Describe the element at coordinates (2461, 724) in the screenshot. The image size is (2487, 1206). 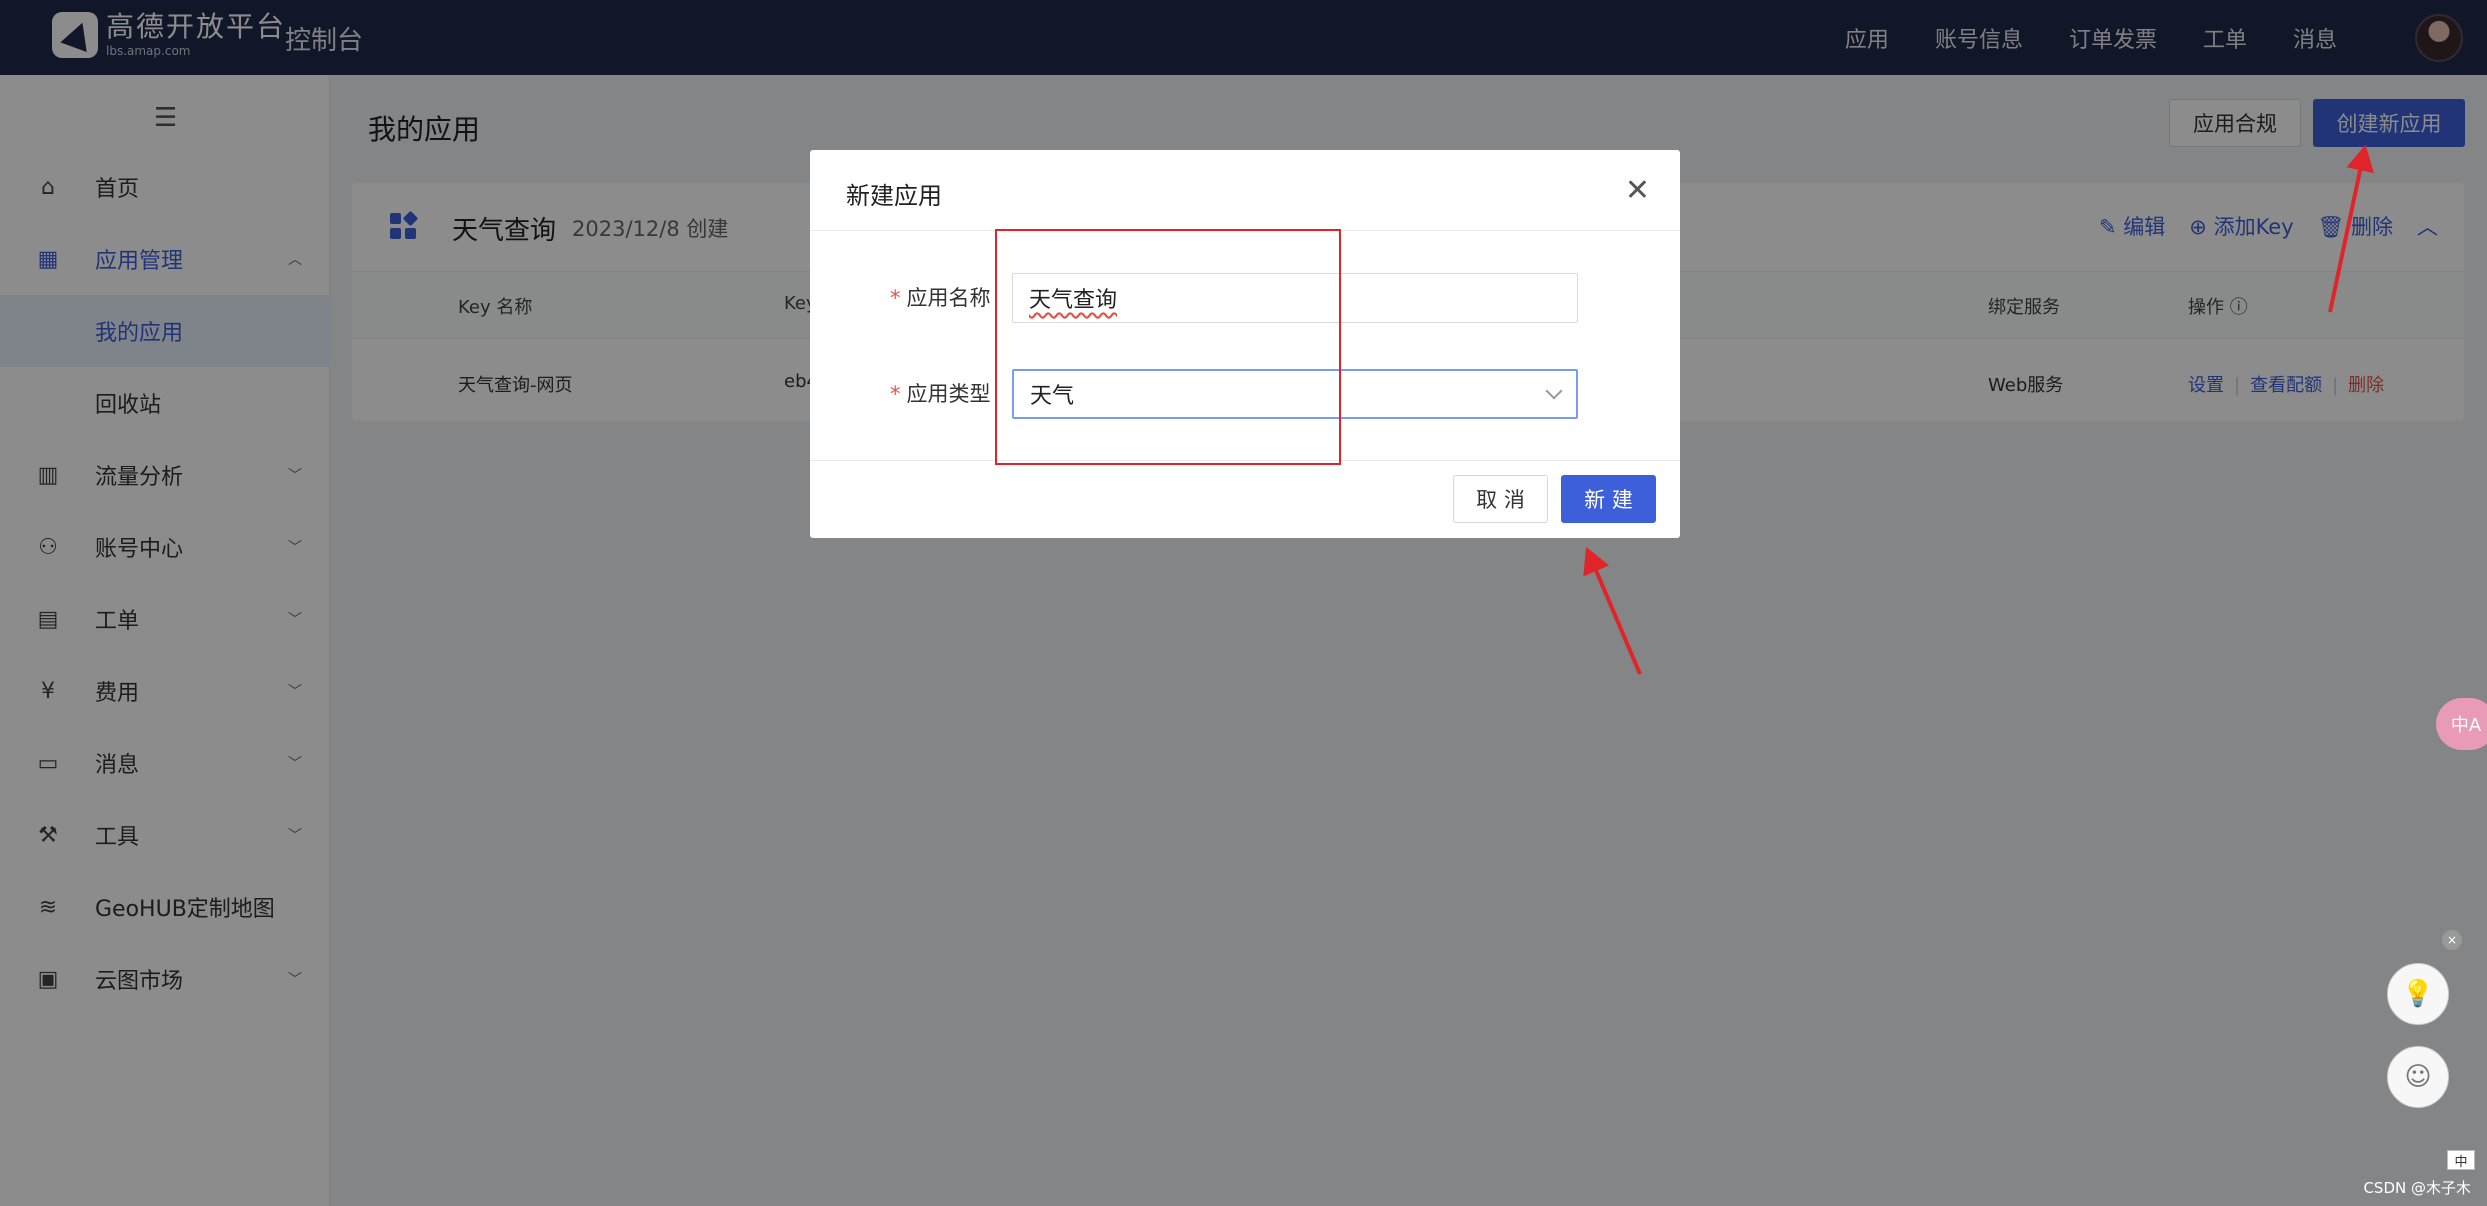
I see `translate-icon: 中A` at that location.